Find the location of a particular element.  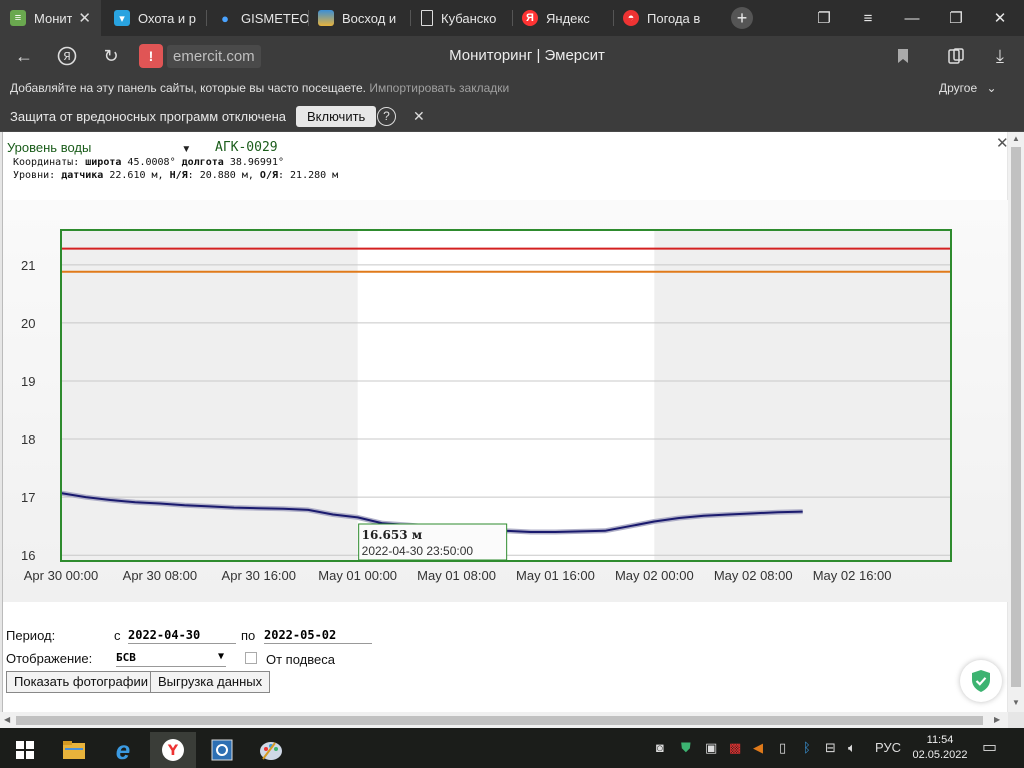

horizontal-scrollbar: ◀ ▶ is located at coordinates (504, 720).